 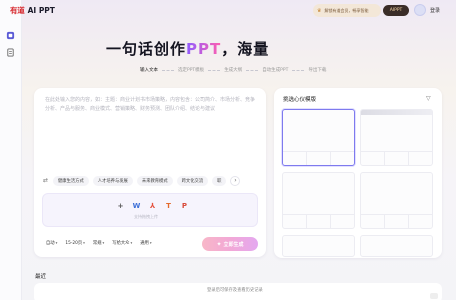 I want to click on step-2: 选定PPT模板, so click(x=191, y=70).